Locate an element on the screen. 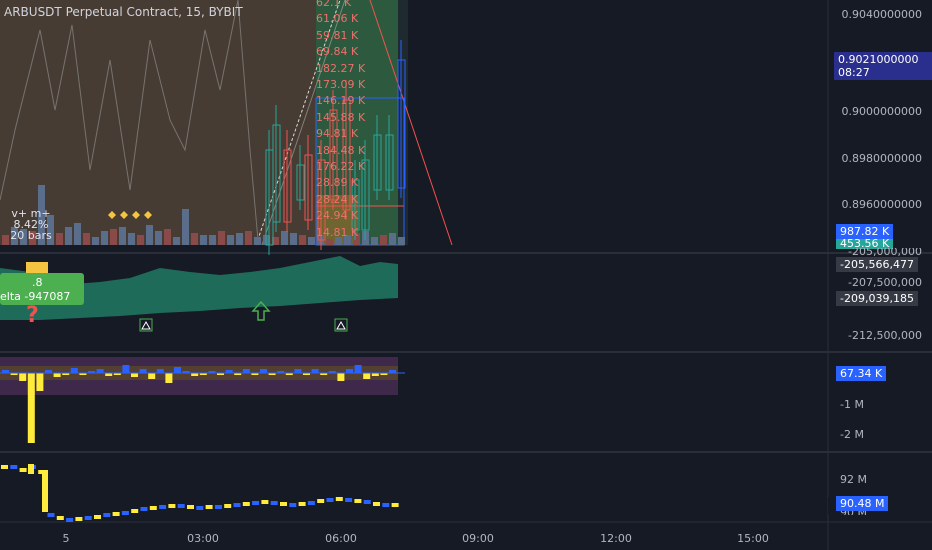 The width and height of the screenshot is (932, 550). delta-tick: -2 M is located at coordinates (852, 434).